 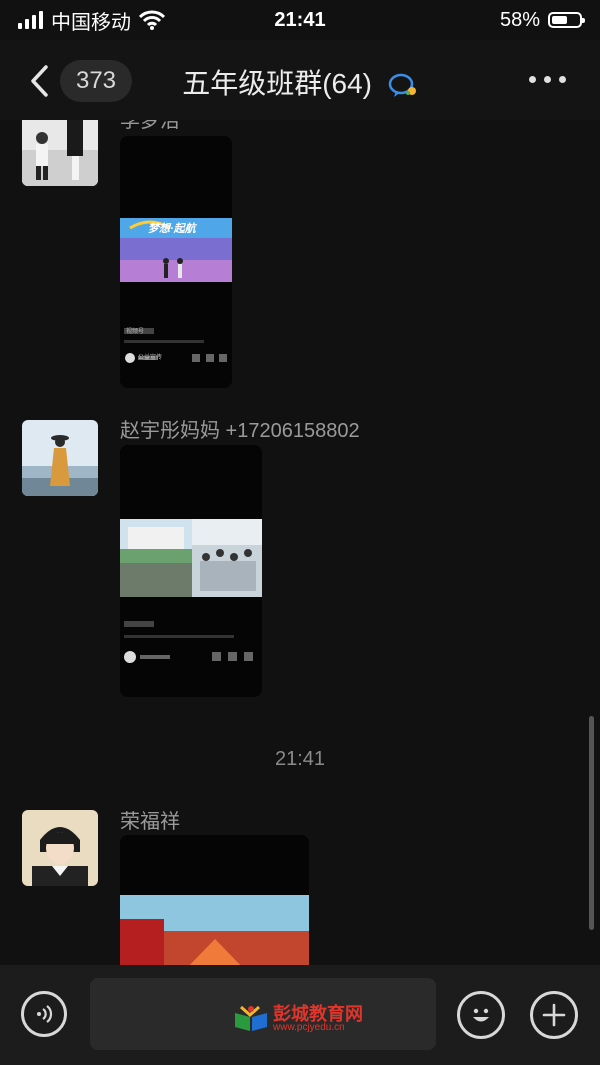 What do you see at coordinates (152, 20) in the screenshot?
I see `wifi-icon` at bounding box center [152, 20].